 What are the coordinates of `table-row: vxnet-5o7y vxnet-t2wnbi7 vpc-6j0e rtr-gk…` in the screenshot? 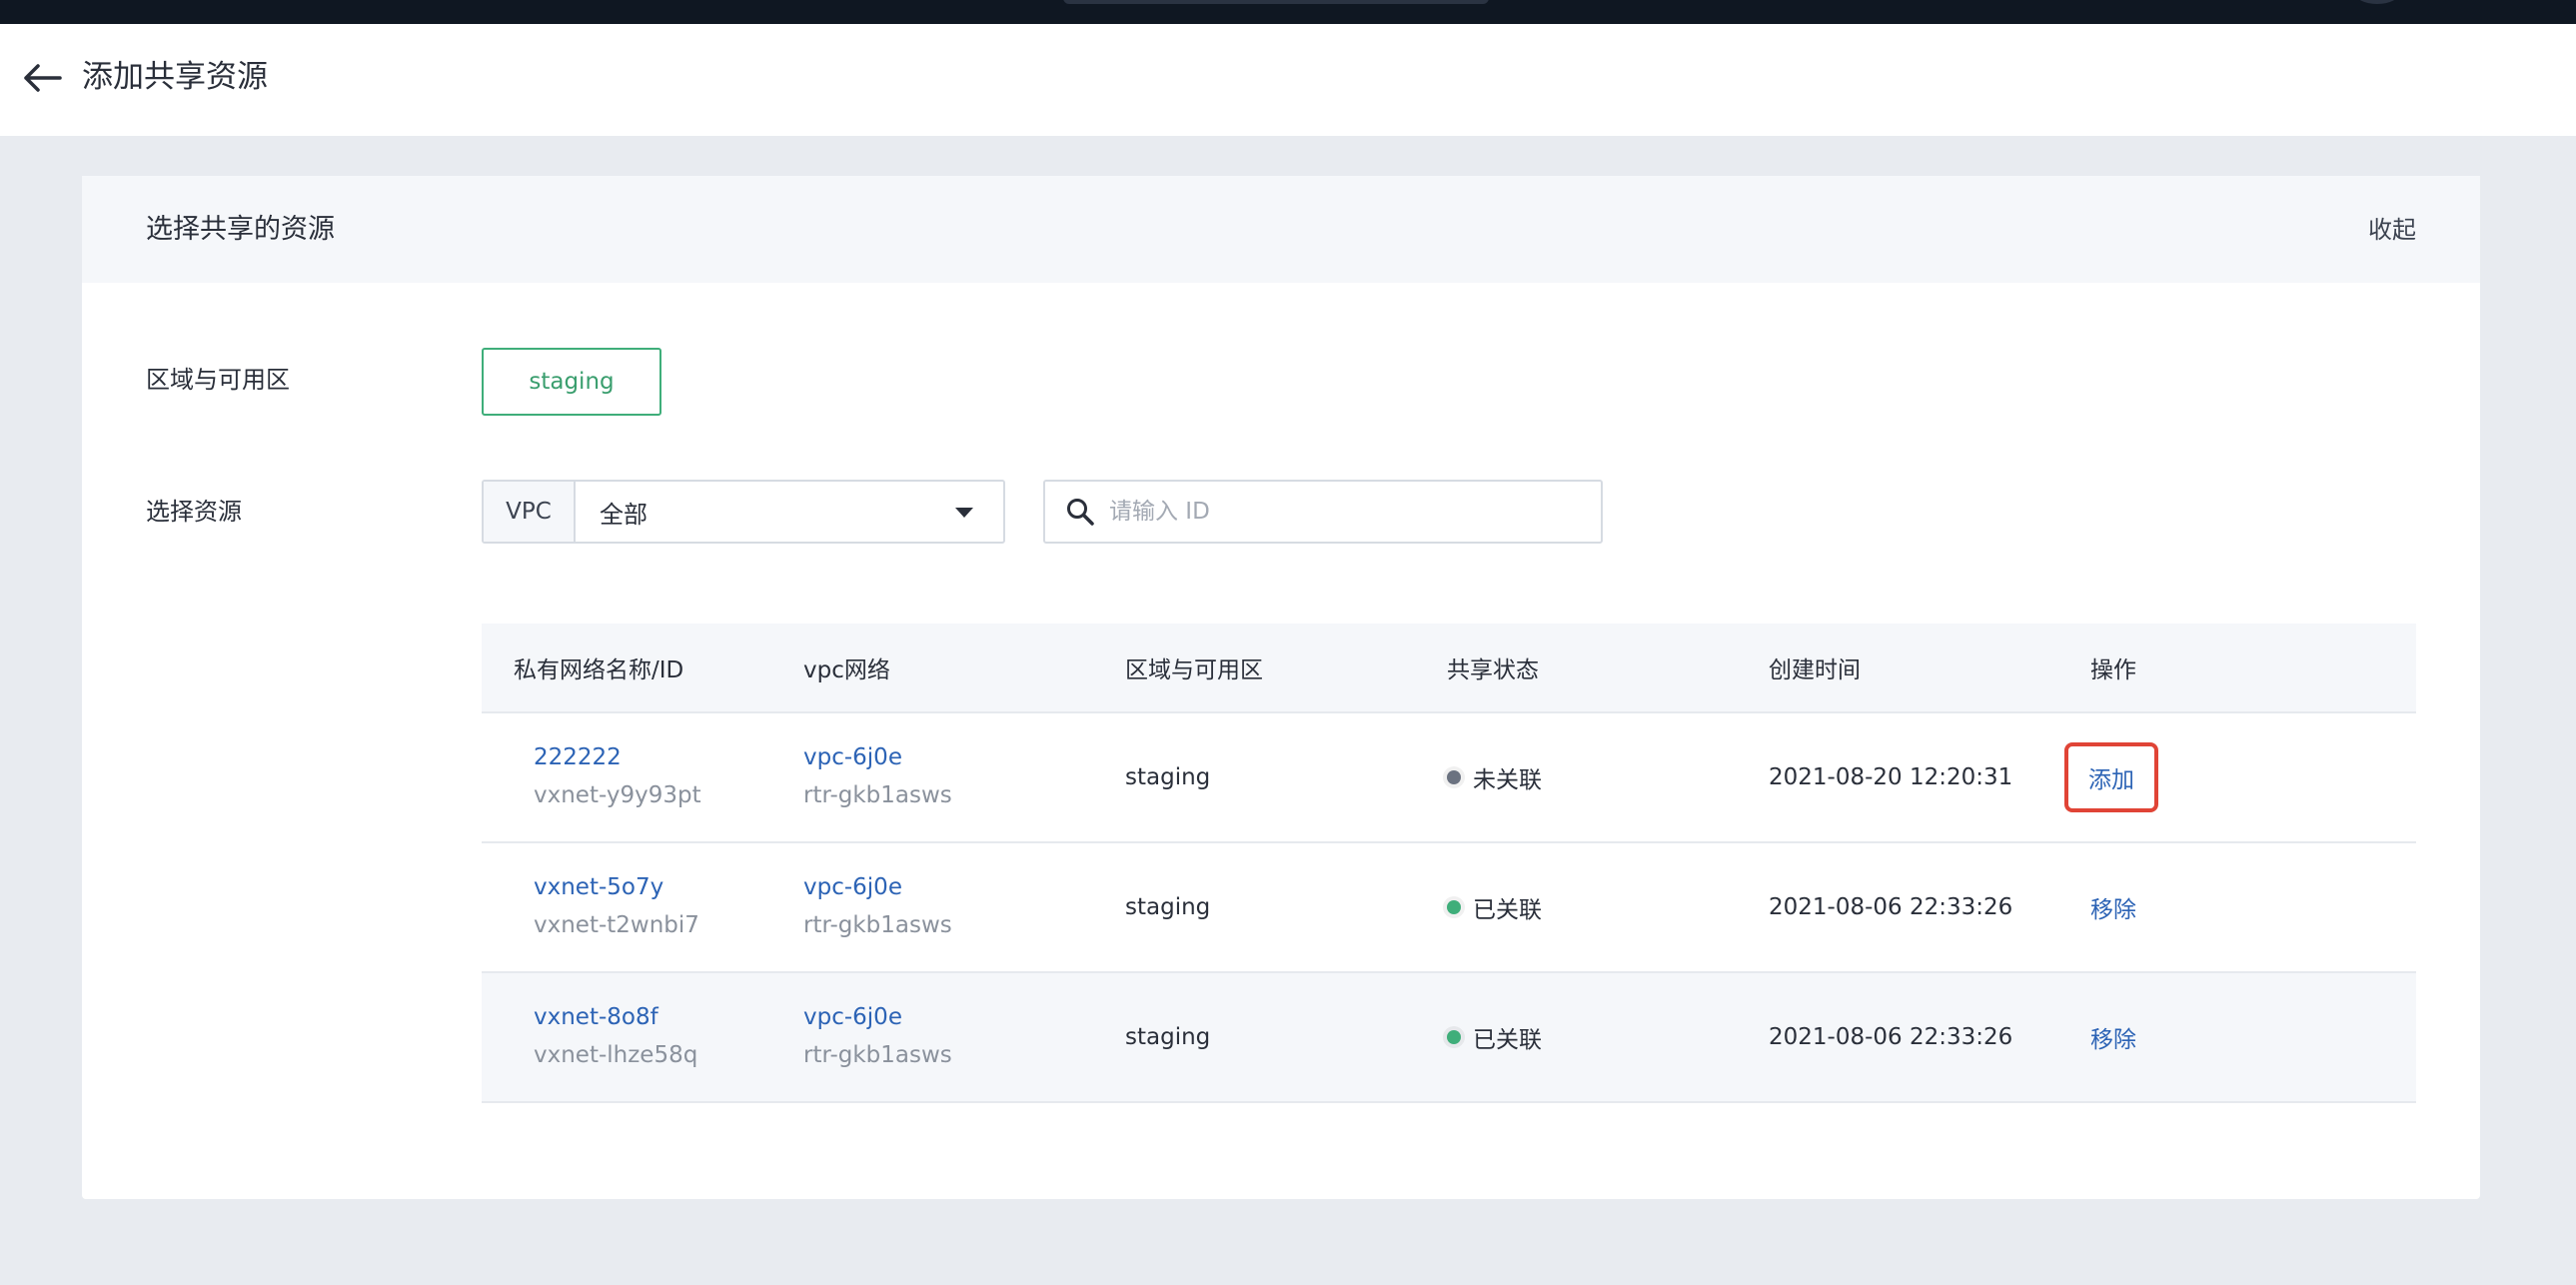 It's located at (1449, 908).